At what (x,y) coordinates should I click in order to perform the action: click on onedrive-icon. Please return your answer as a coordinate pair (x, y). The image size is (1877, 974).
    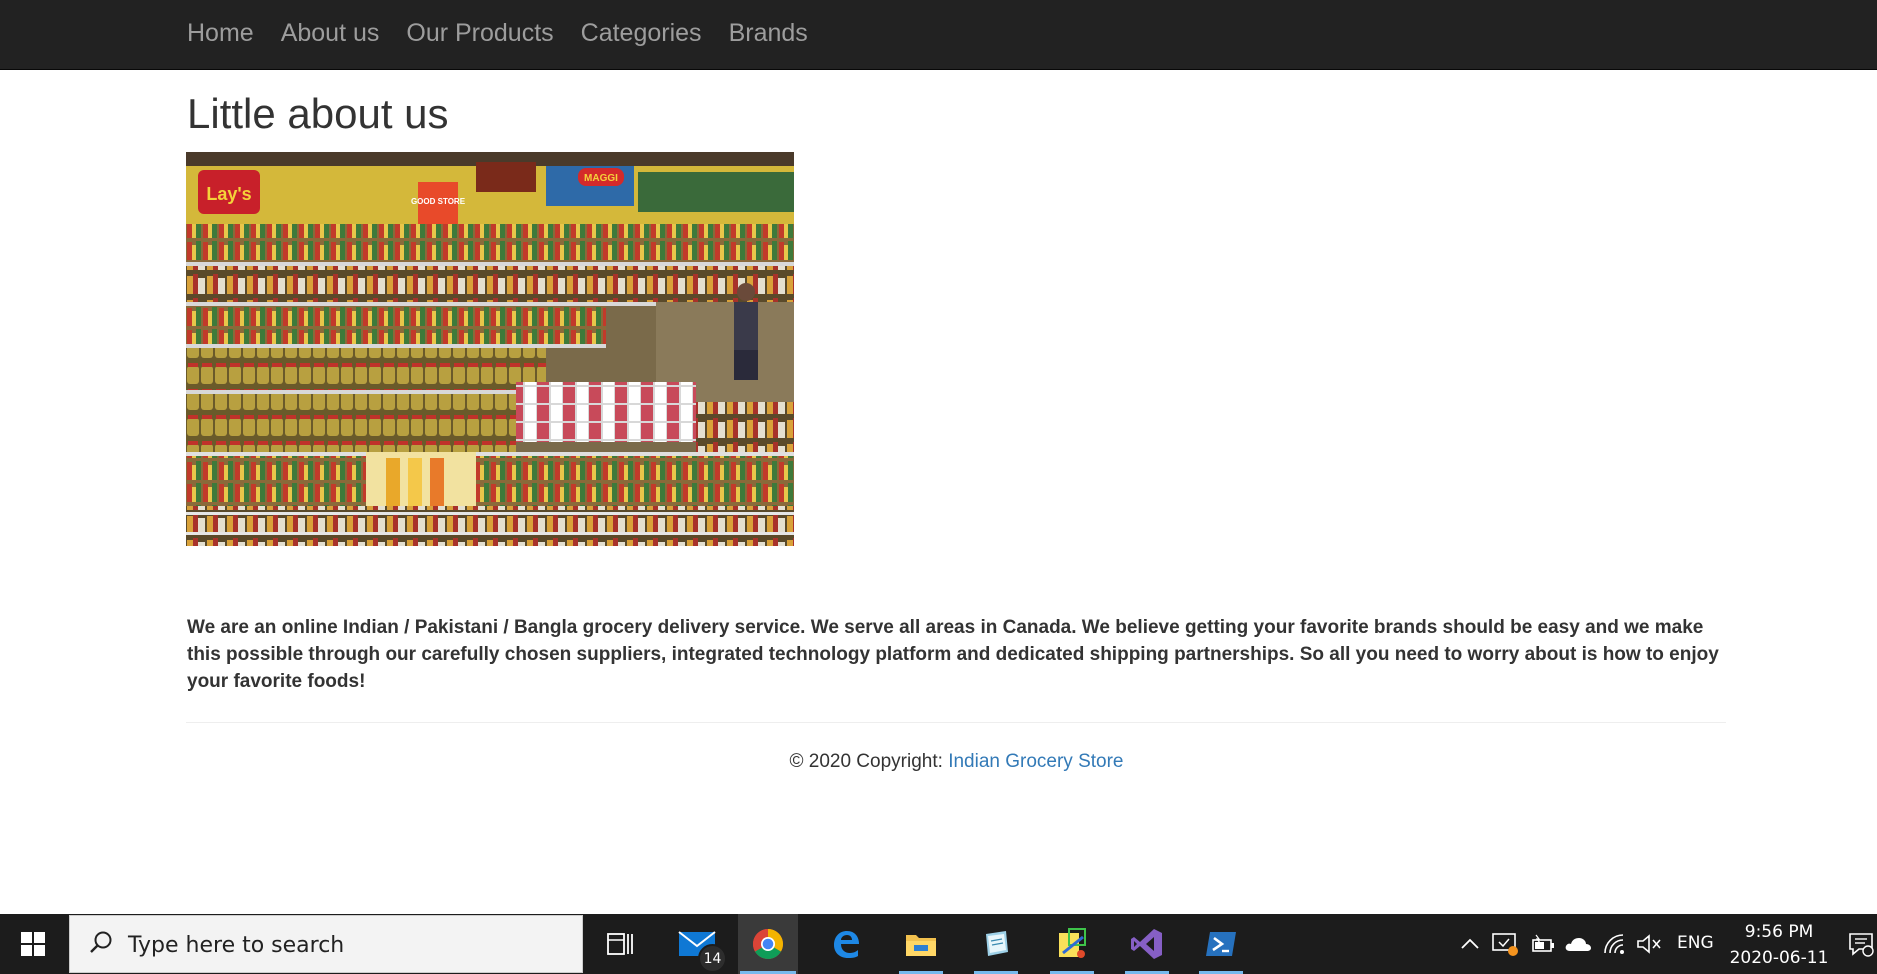
    Looking at the image, I should click on (1578, 944).